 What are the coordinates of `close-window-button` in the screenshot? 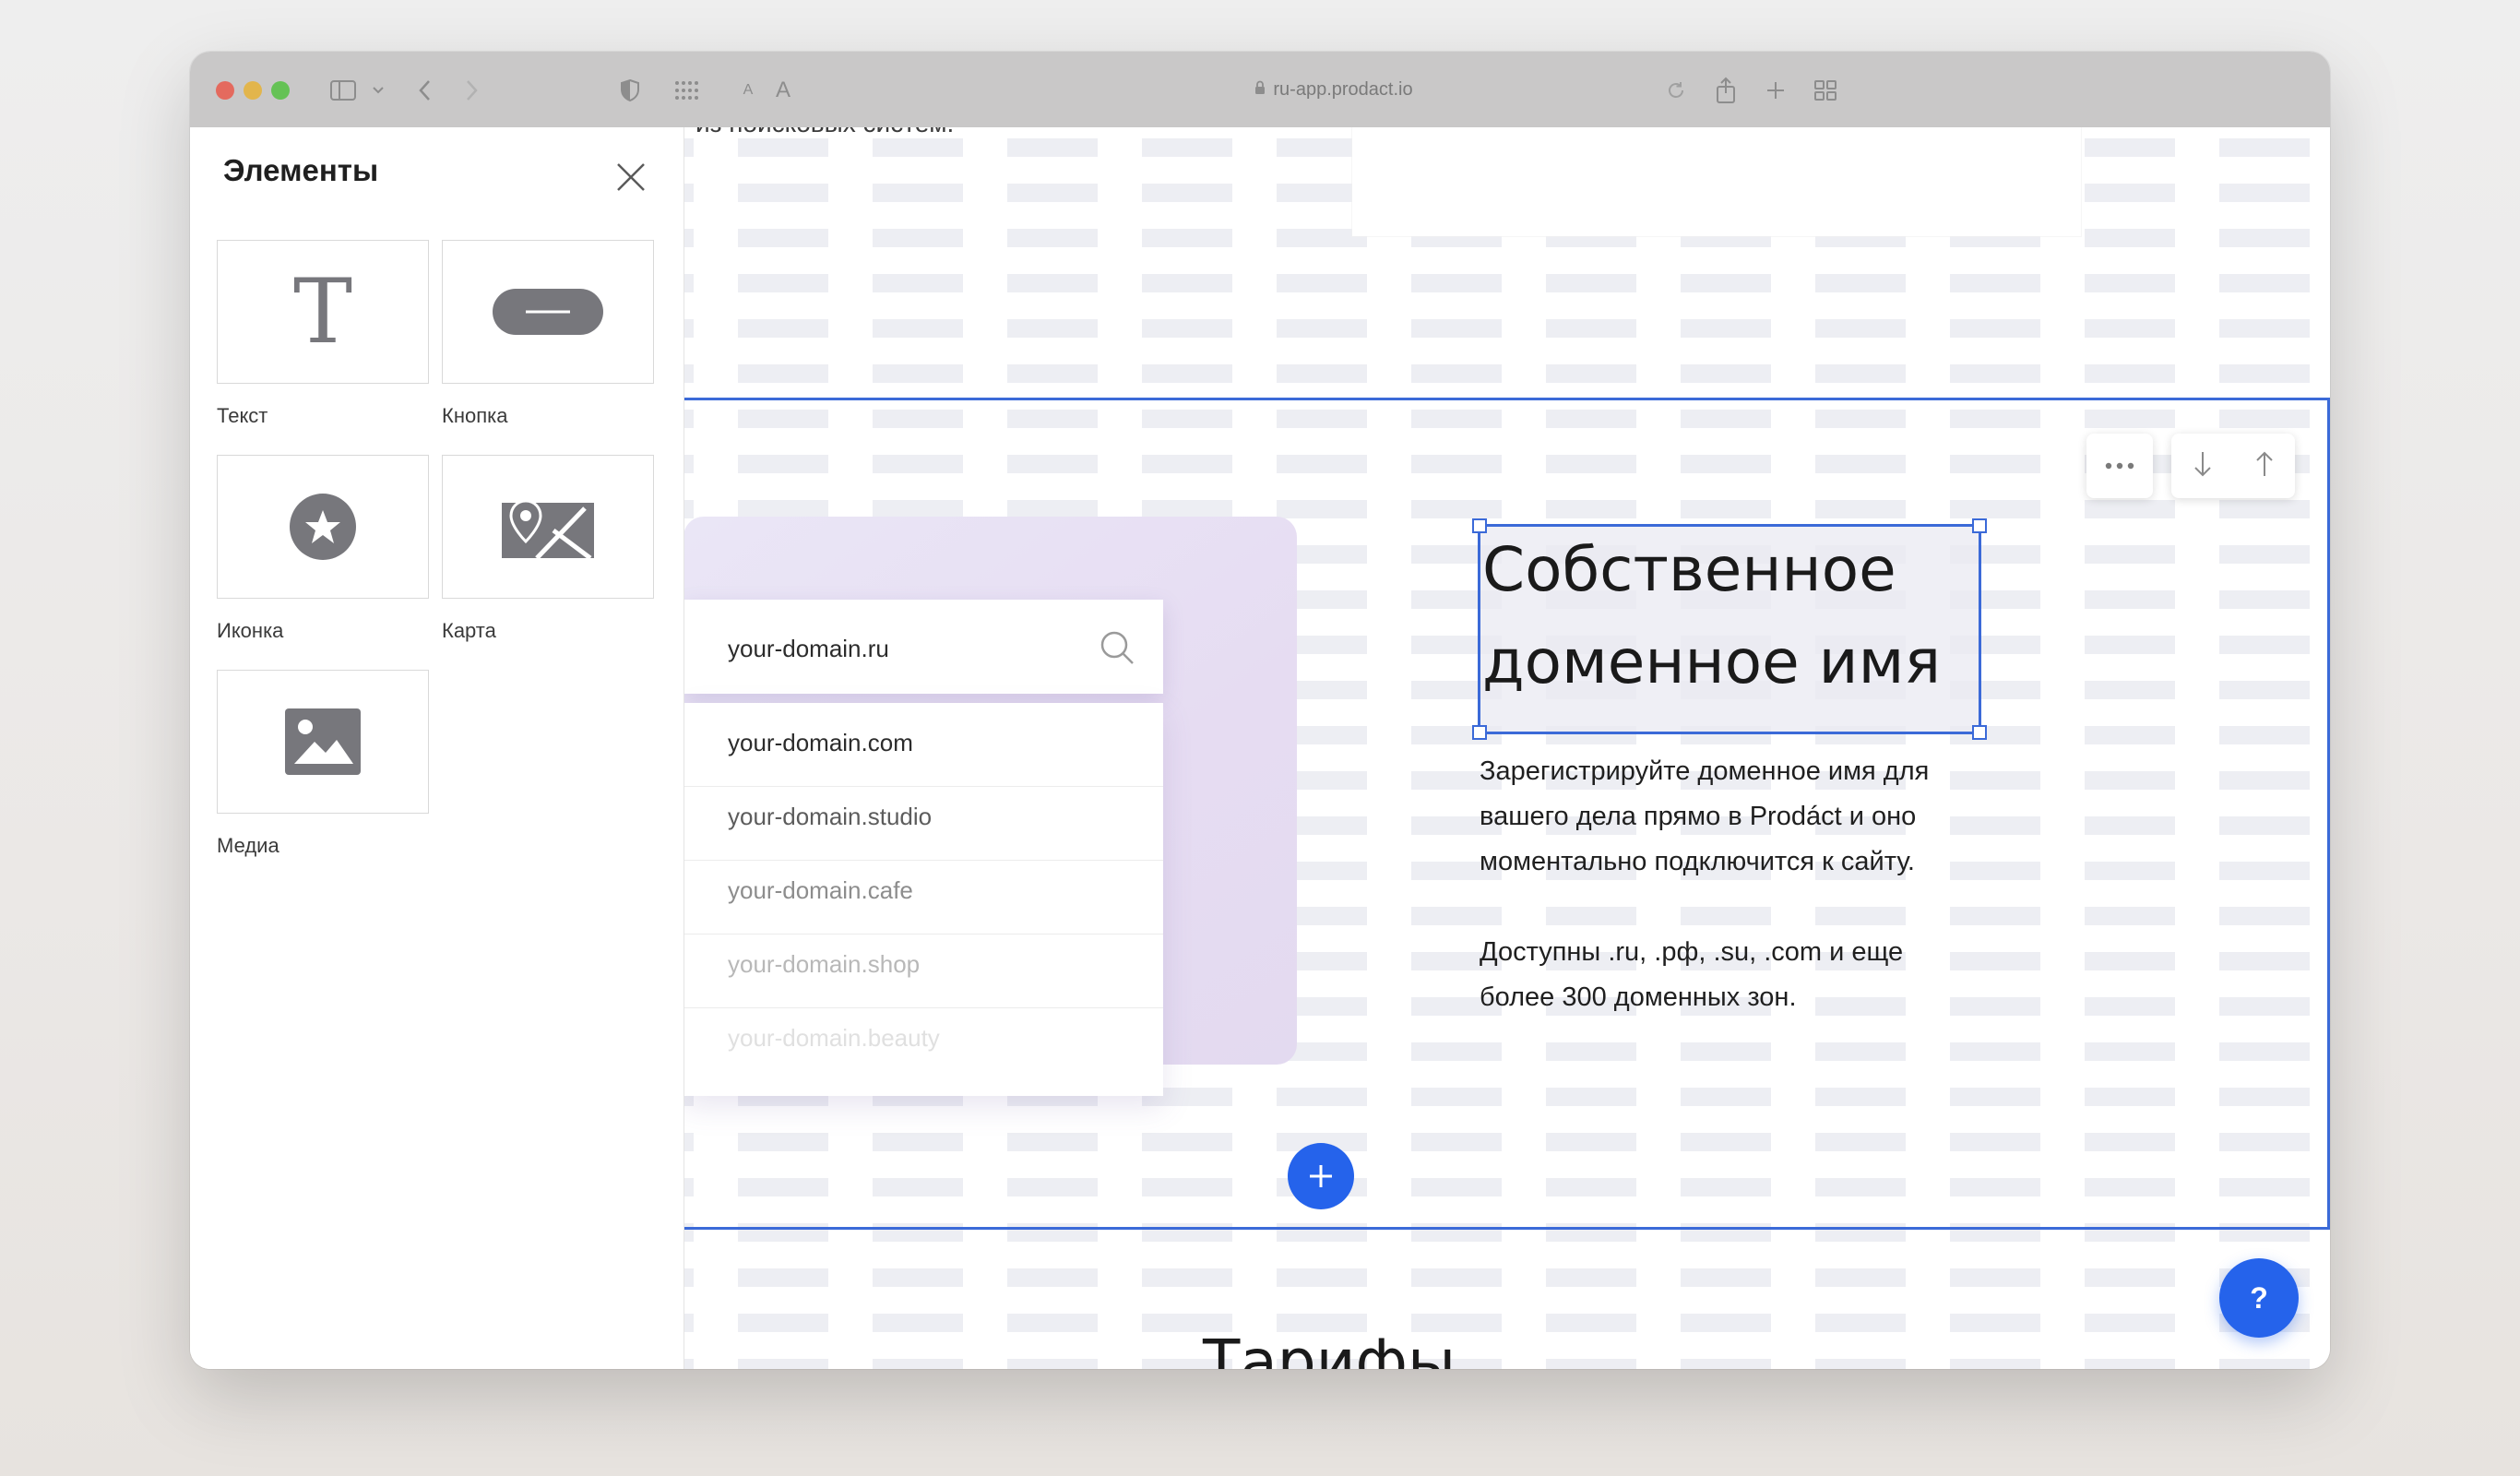 It's located at (225, 90).